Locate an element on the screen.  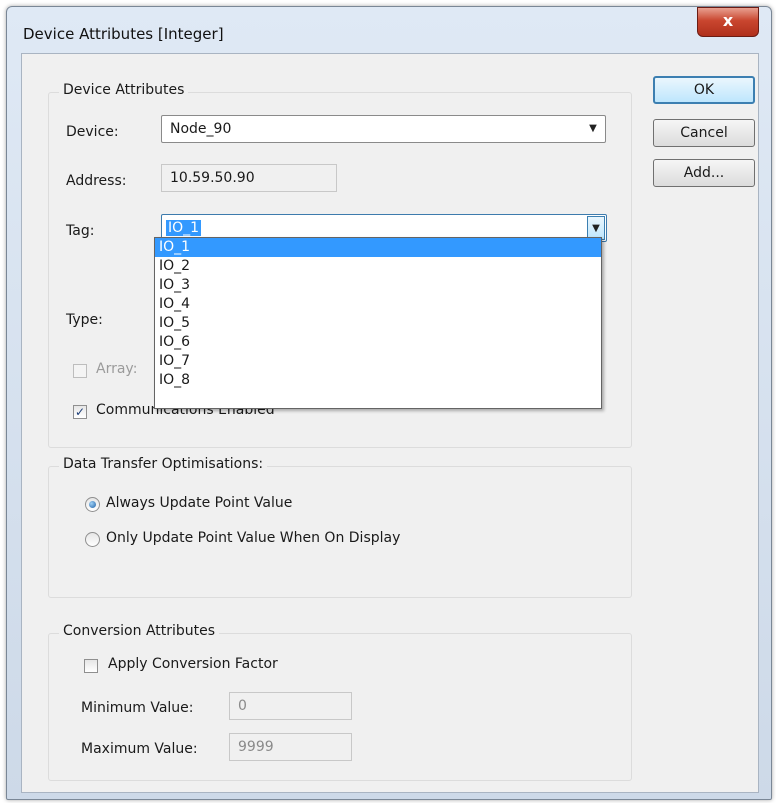
cancel-button: Cancel is located at coordinates (704, 133).